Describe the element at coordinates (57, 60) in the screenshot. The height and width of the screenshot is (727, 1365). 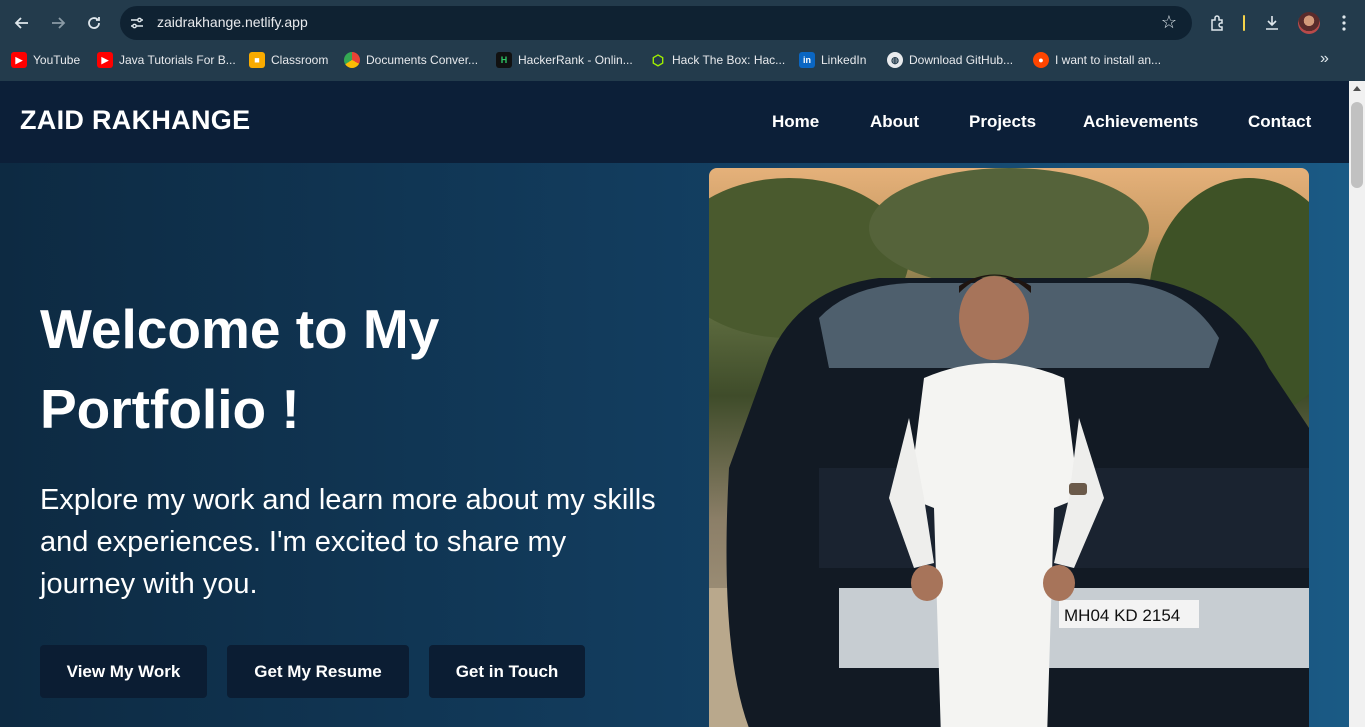
I see `bookmark-label: YouTube` at that location.